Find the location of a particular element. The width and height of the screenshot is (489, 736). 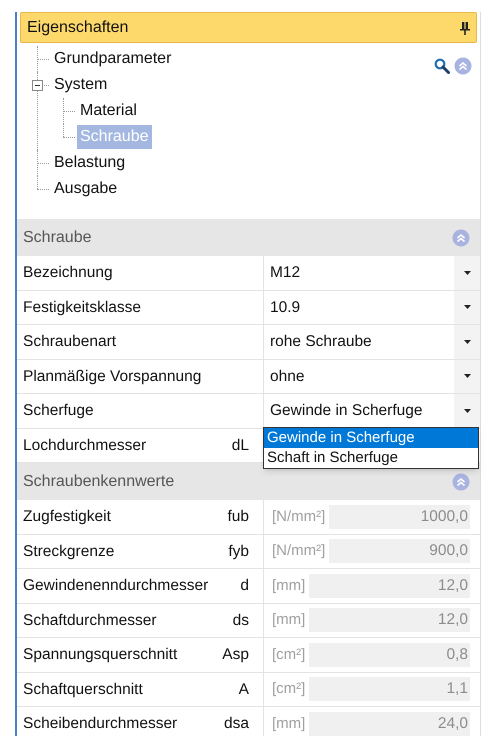

property-label: Spannungsquerschnitt is located at coordinates (100, 655).